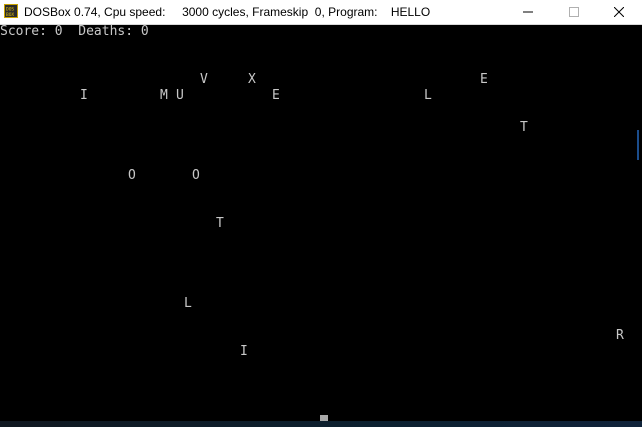 Image resolution: width=642 pixels, height=427 pixels. I want to click on falling-letter: V, so click(204, 79).